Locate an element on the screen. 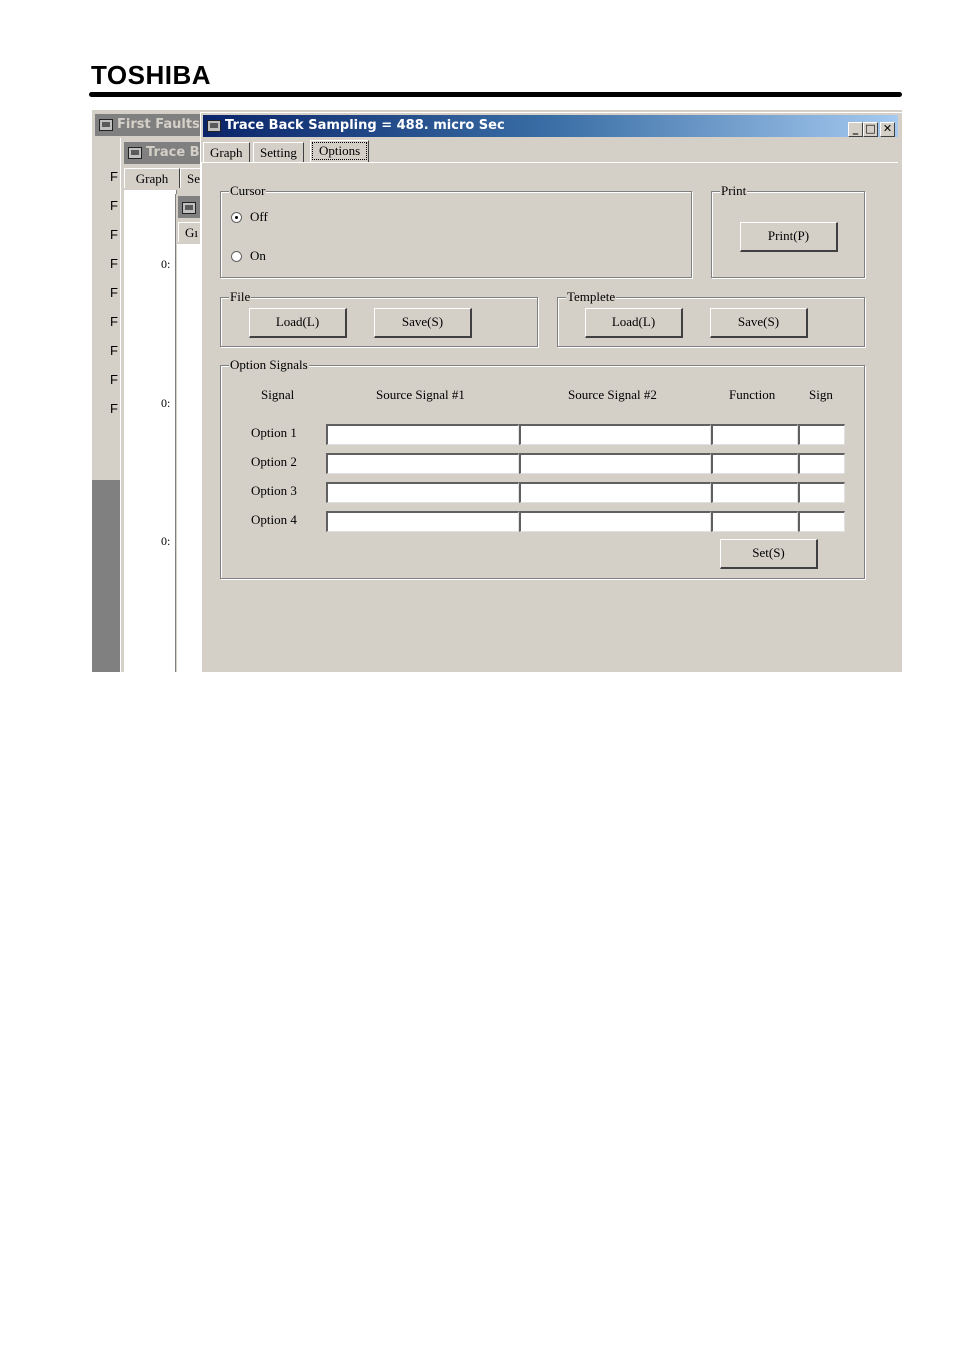  first-faults-titlebar: First Faults is located at coordinates (148, 125).